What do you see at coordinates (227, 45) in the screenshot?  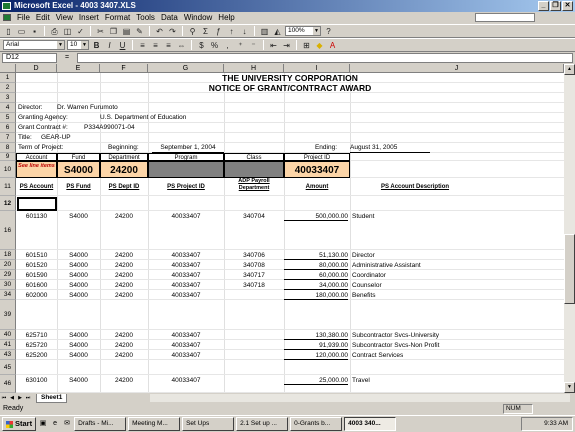 I see `comma-icon: ,` at bounding box center [227, 45].